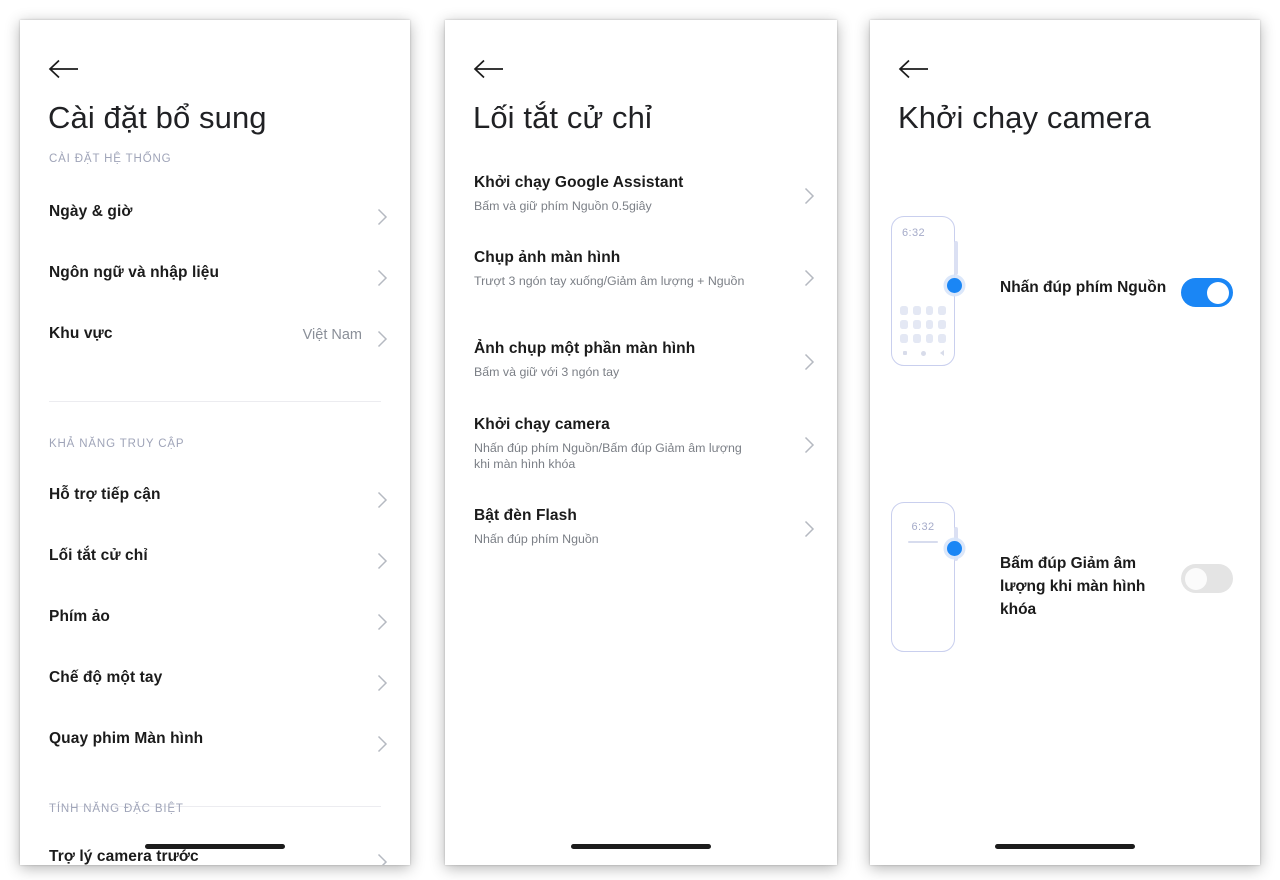 Image resolution: width=1280 pixels, height=880 pixels. What do you see at coordinates (923, 324) in the screenshot?
I see `app-grid` at bounding box center [923, 324].